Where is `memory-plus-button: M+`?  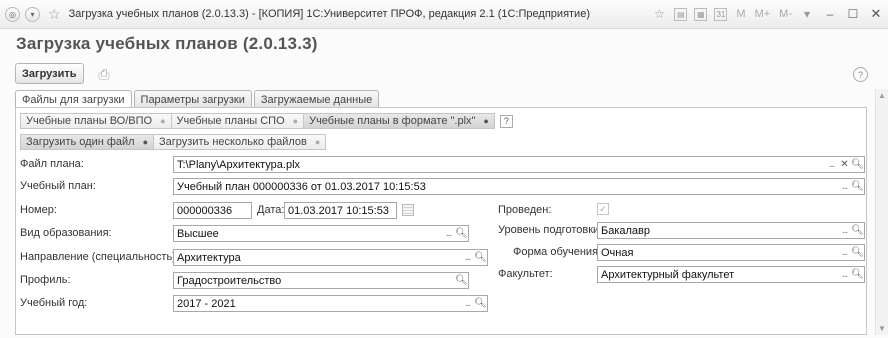 memory-plus-button: M+ is located at coordinates (763, 14).